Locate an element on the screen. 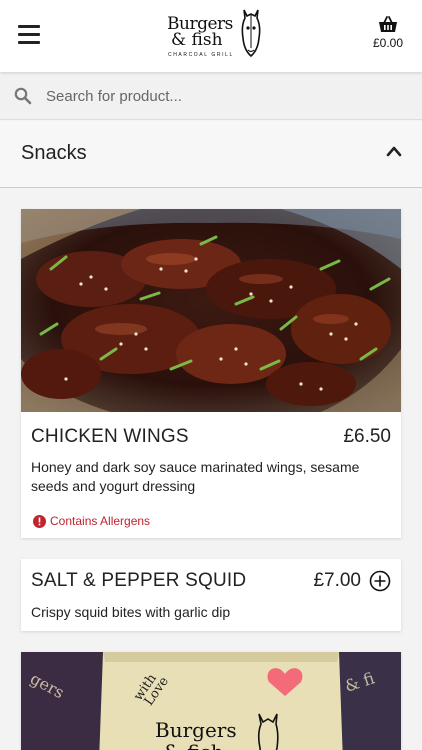  horse-icon is located at coordinates (251, 33).